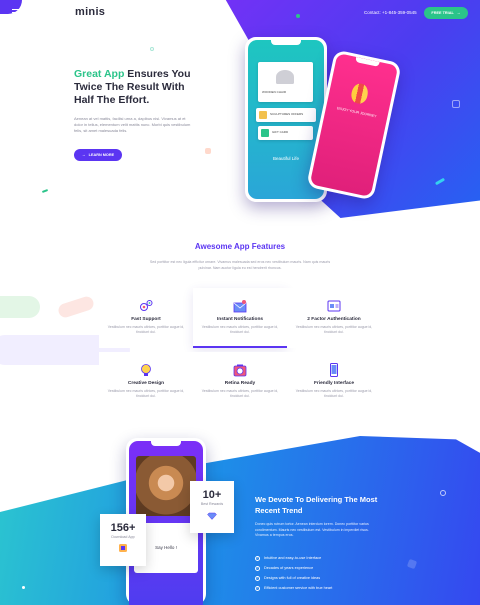 The height and width of the screenshot is (605, 480). Describe the element at coordinates (274, 92) in the screenshot. I see `product-name: WOODEN CHAIR` at that location.